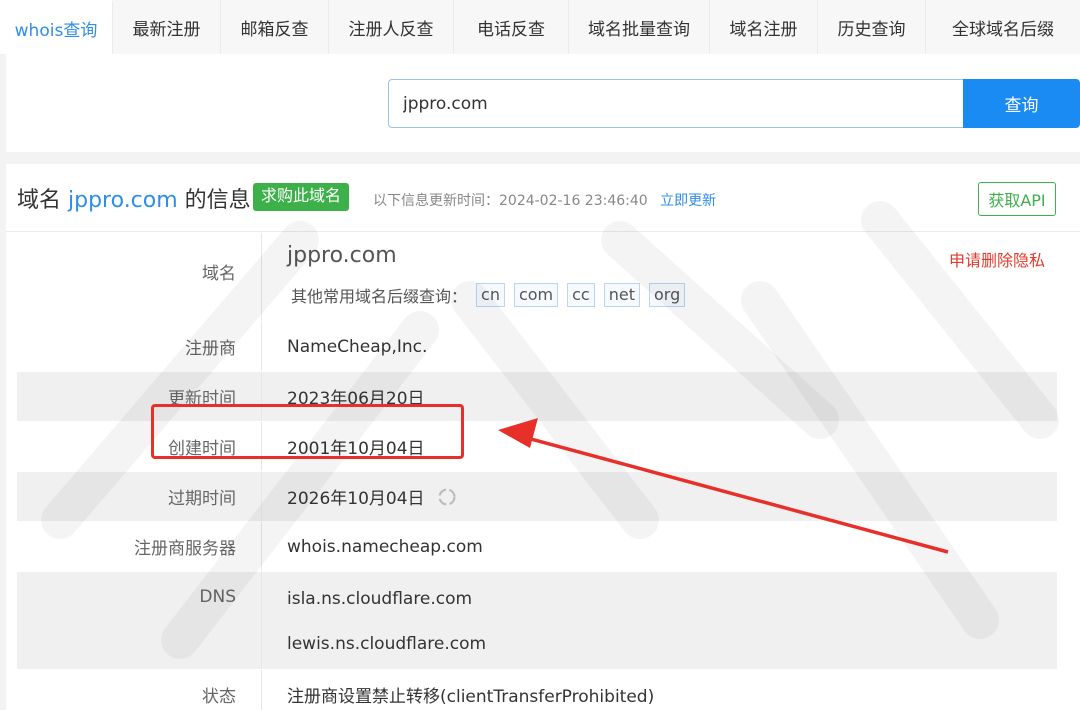 This screenshot has width=1080, height=710. Describe the element at coordinates (639, 27) in the screenshot. I see `tab-bulk-query: 域名批量查询` at that location.